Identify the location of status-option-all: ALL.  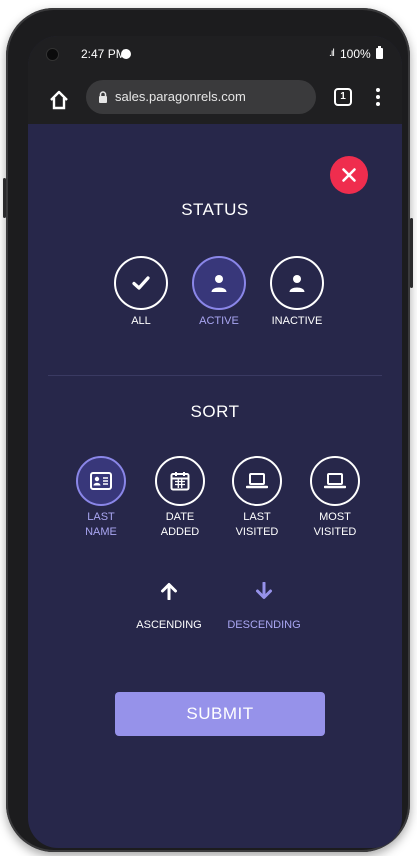
(141, 292).